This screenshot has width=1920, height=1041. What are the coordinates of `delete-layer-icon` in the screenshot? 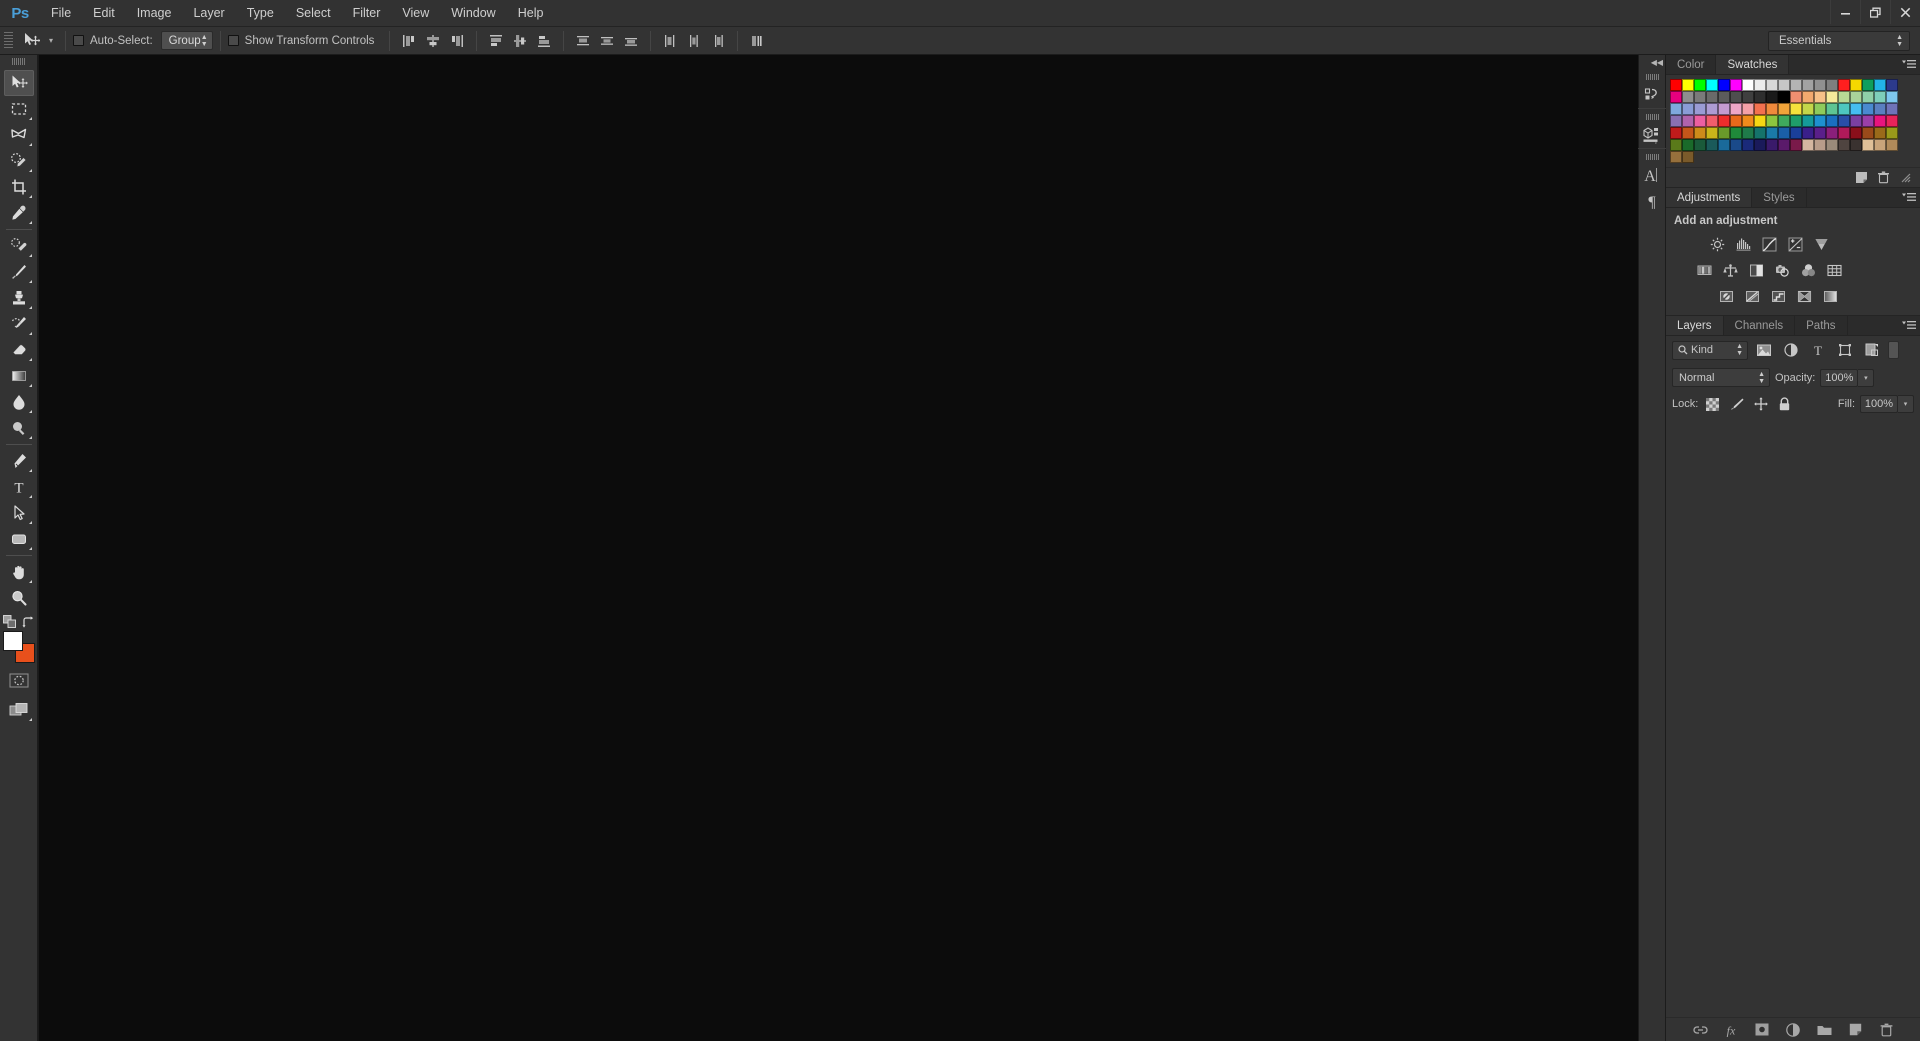 It's located at (1886, 1030).